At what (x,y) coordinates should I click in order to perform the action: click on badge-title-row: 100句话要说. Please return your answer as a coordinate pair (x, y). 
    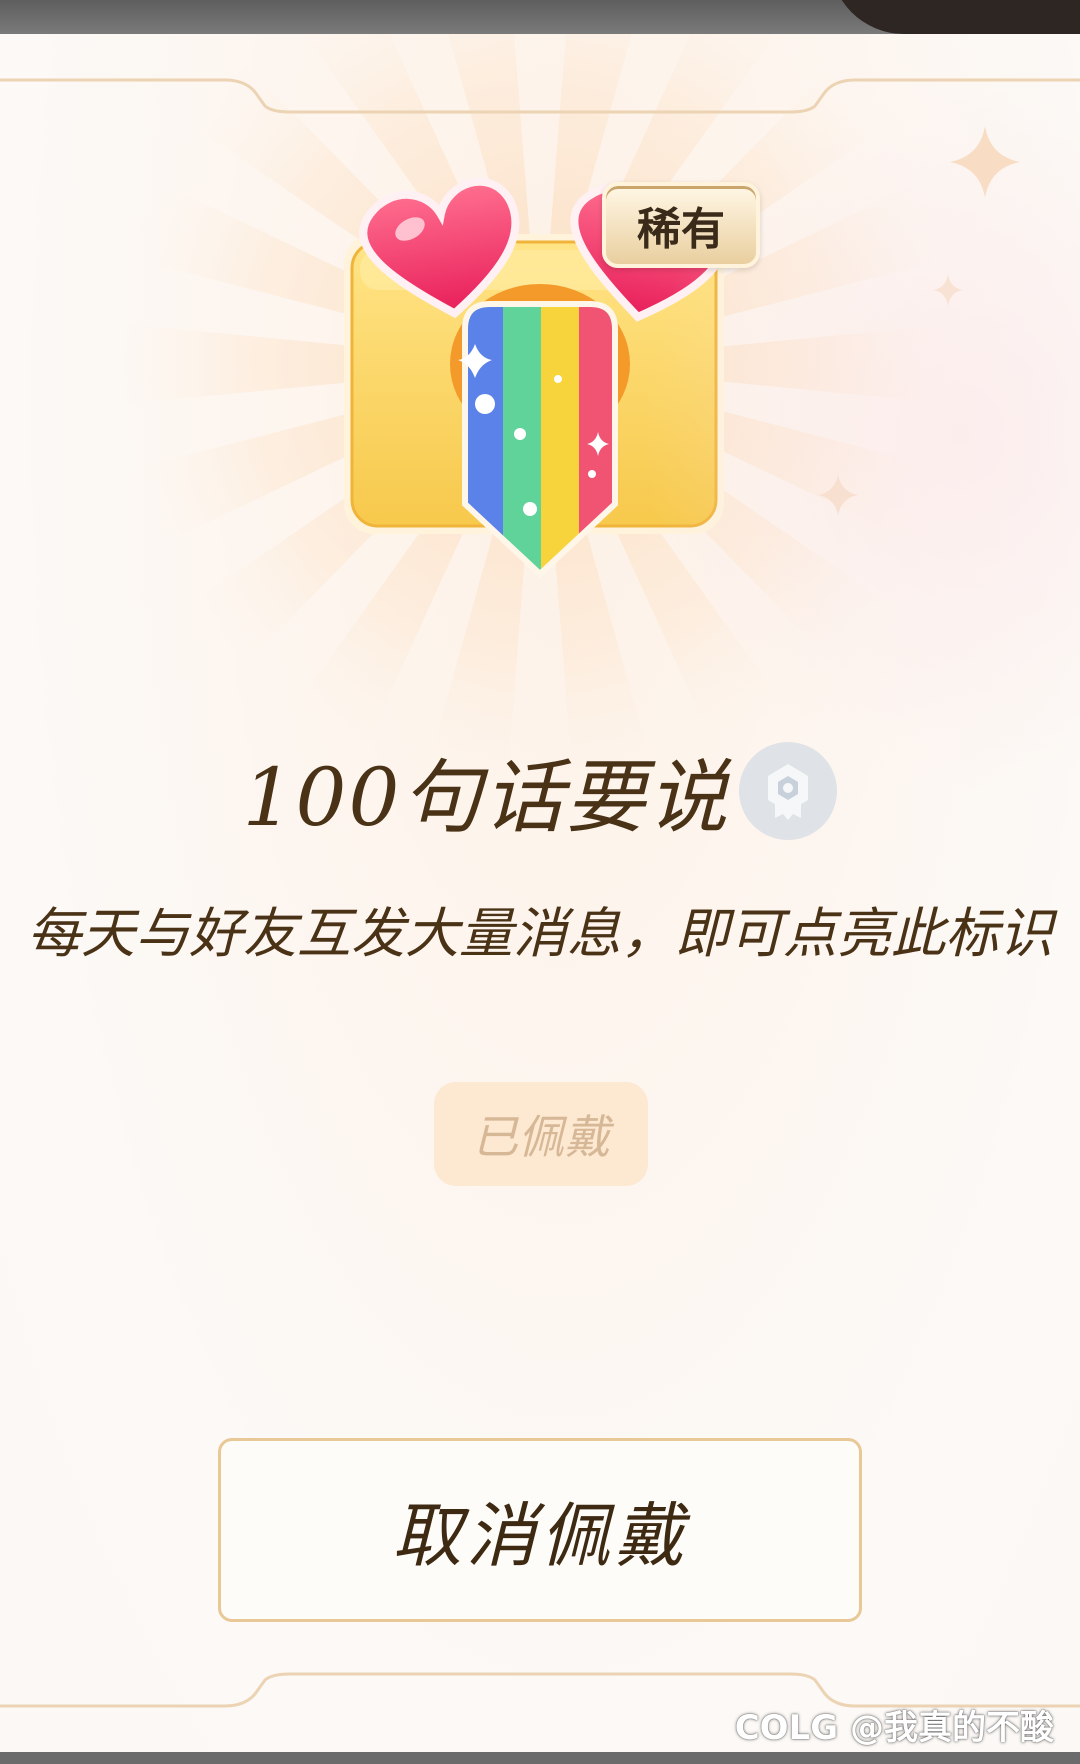
    Looking at the image, I should click on (540, 791).